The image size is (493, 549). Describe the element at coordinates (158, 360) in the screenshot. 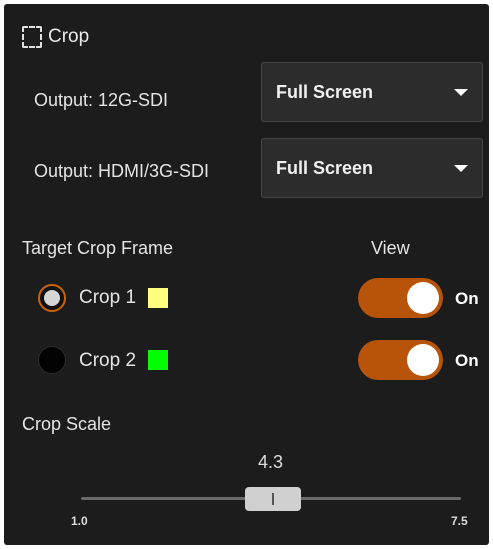

I see `crop-2-color-swatch` at that location.